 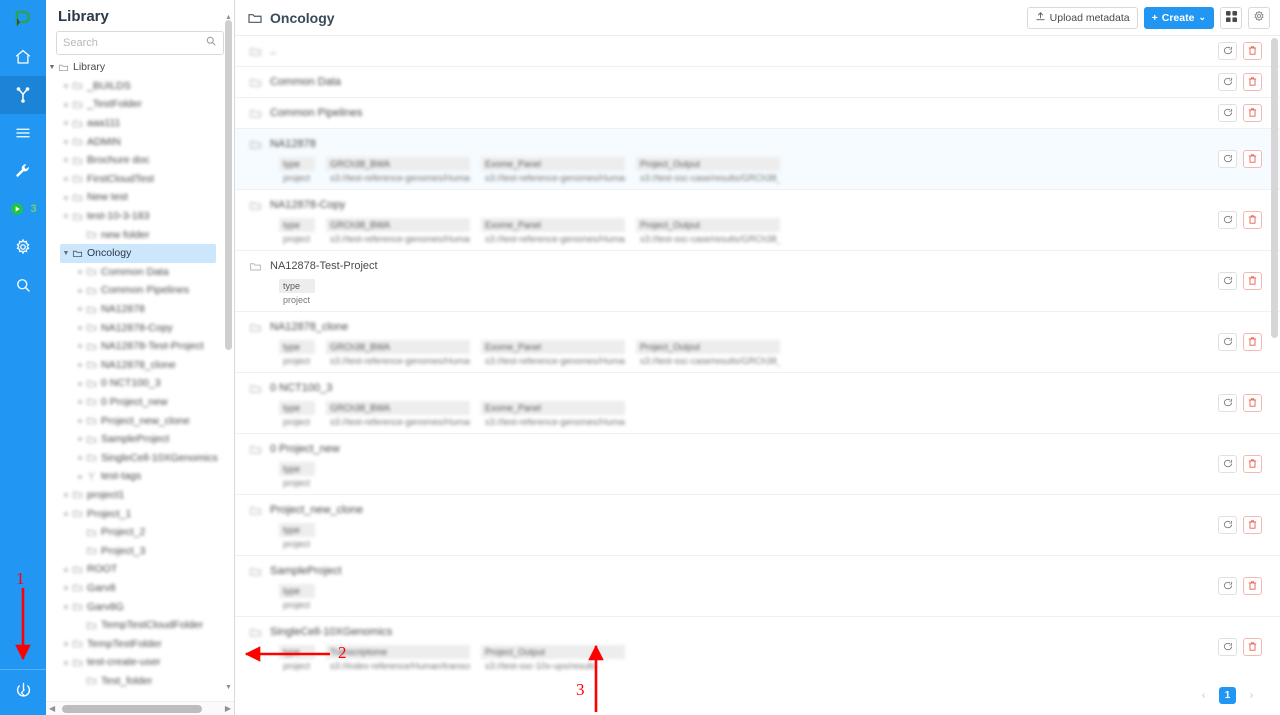 I want to click on tree-item: project1, so click(x=138, y=495).